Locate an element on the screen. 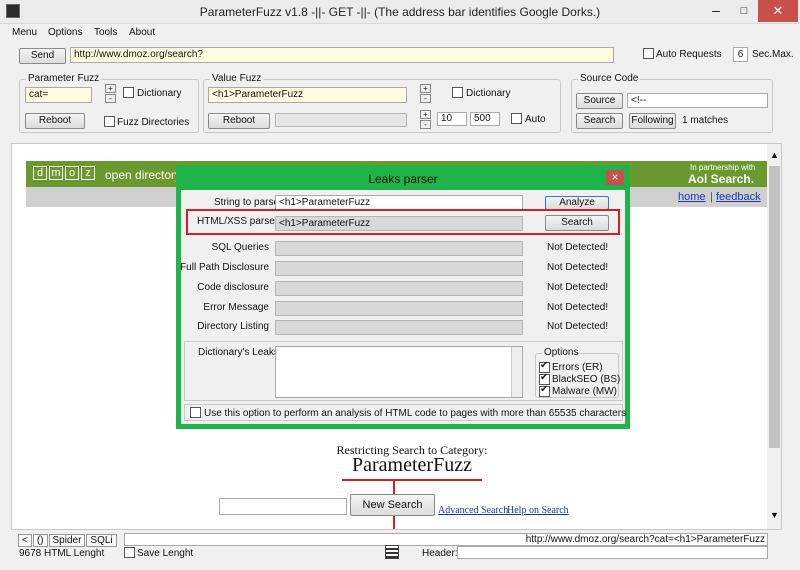 Image resolution: width=800 pixels, height=570 pixels. source-search-button: Search is located at coordinates (599, 121).